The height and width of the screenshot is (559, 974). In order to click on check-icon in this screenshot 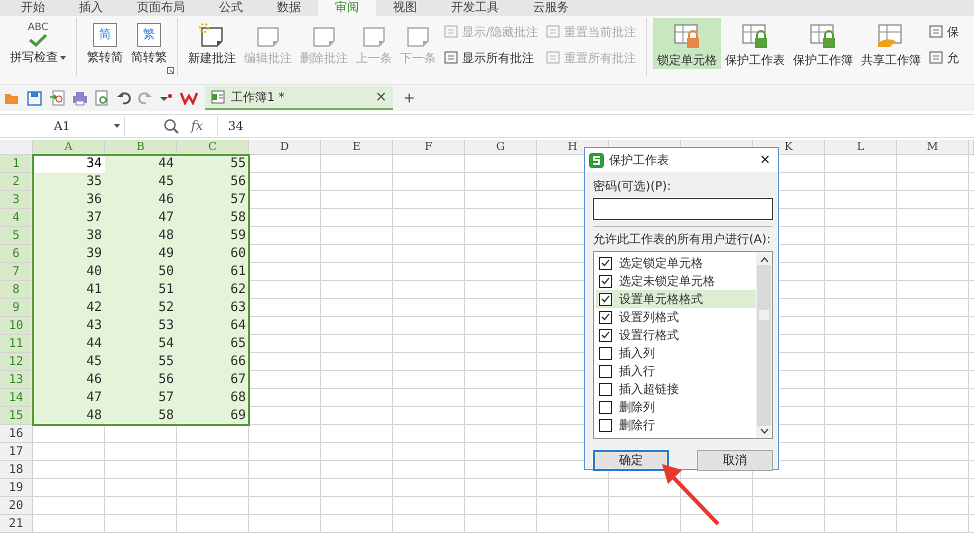, I will do `click(38, 39)`.